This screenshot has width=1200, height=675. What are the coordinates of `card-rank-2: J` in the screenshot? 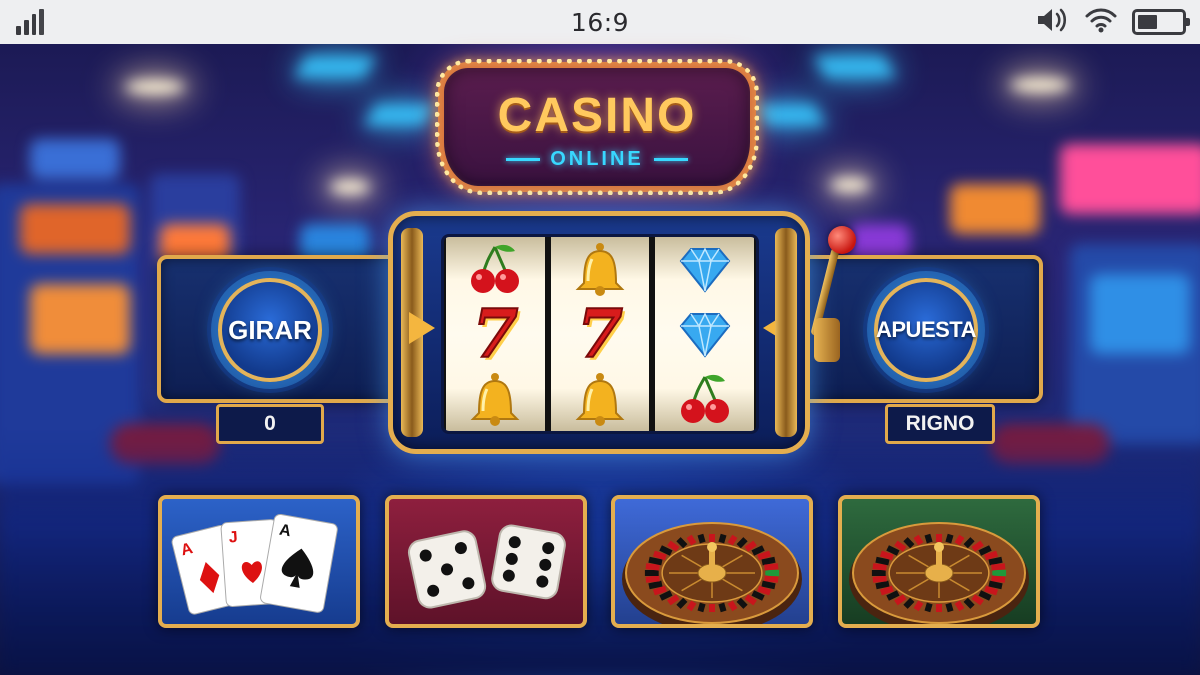 It's located at (233, 538).